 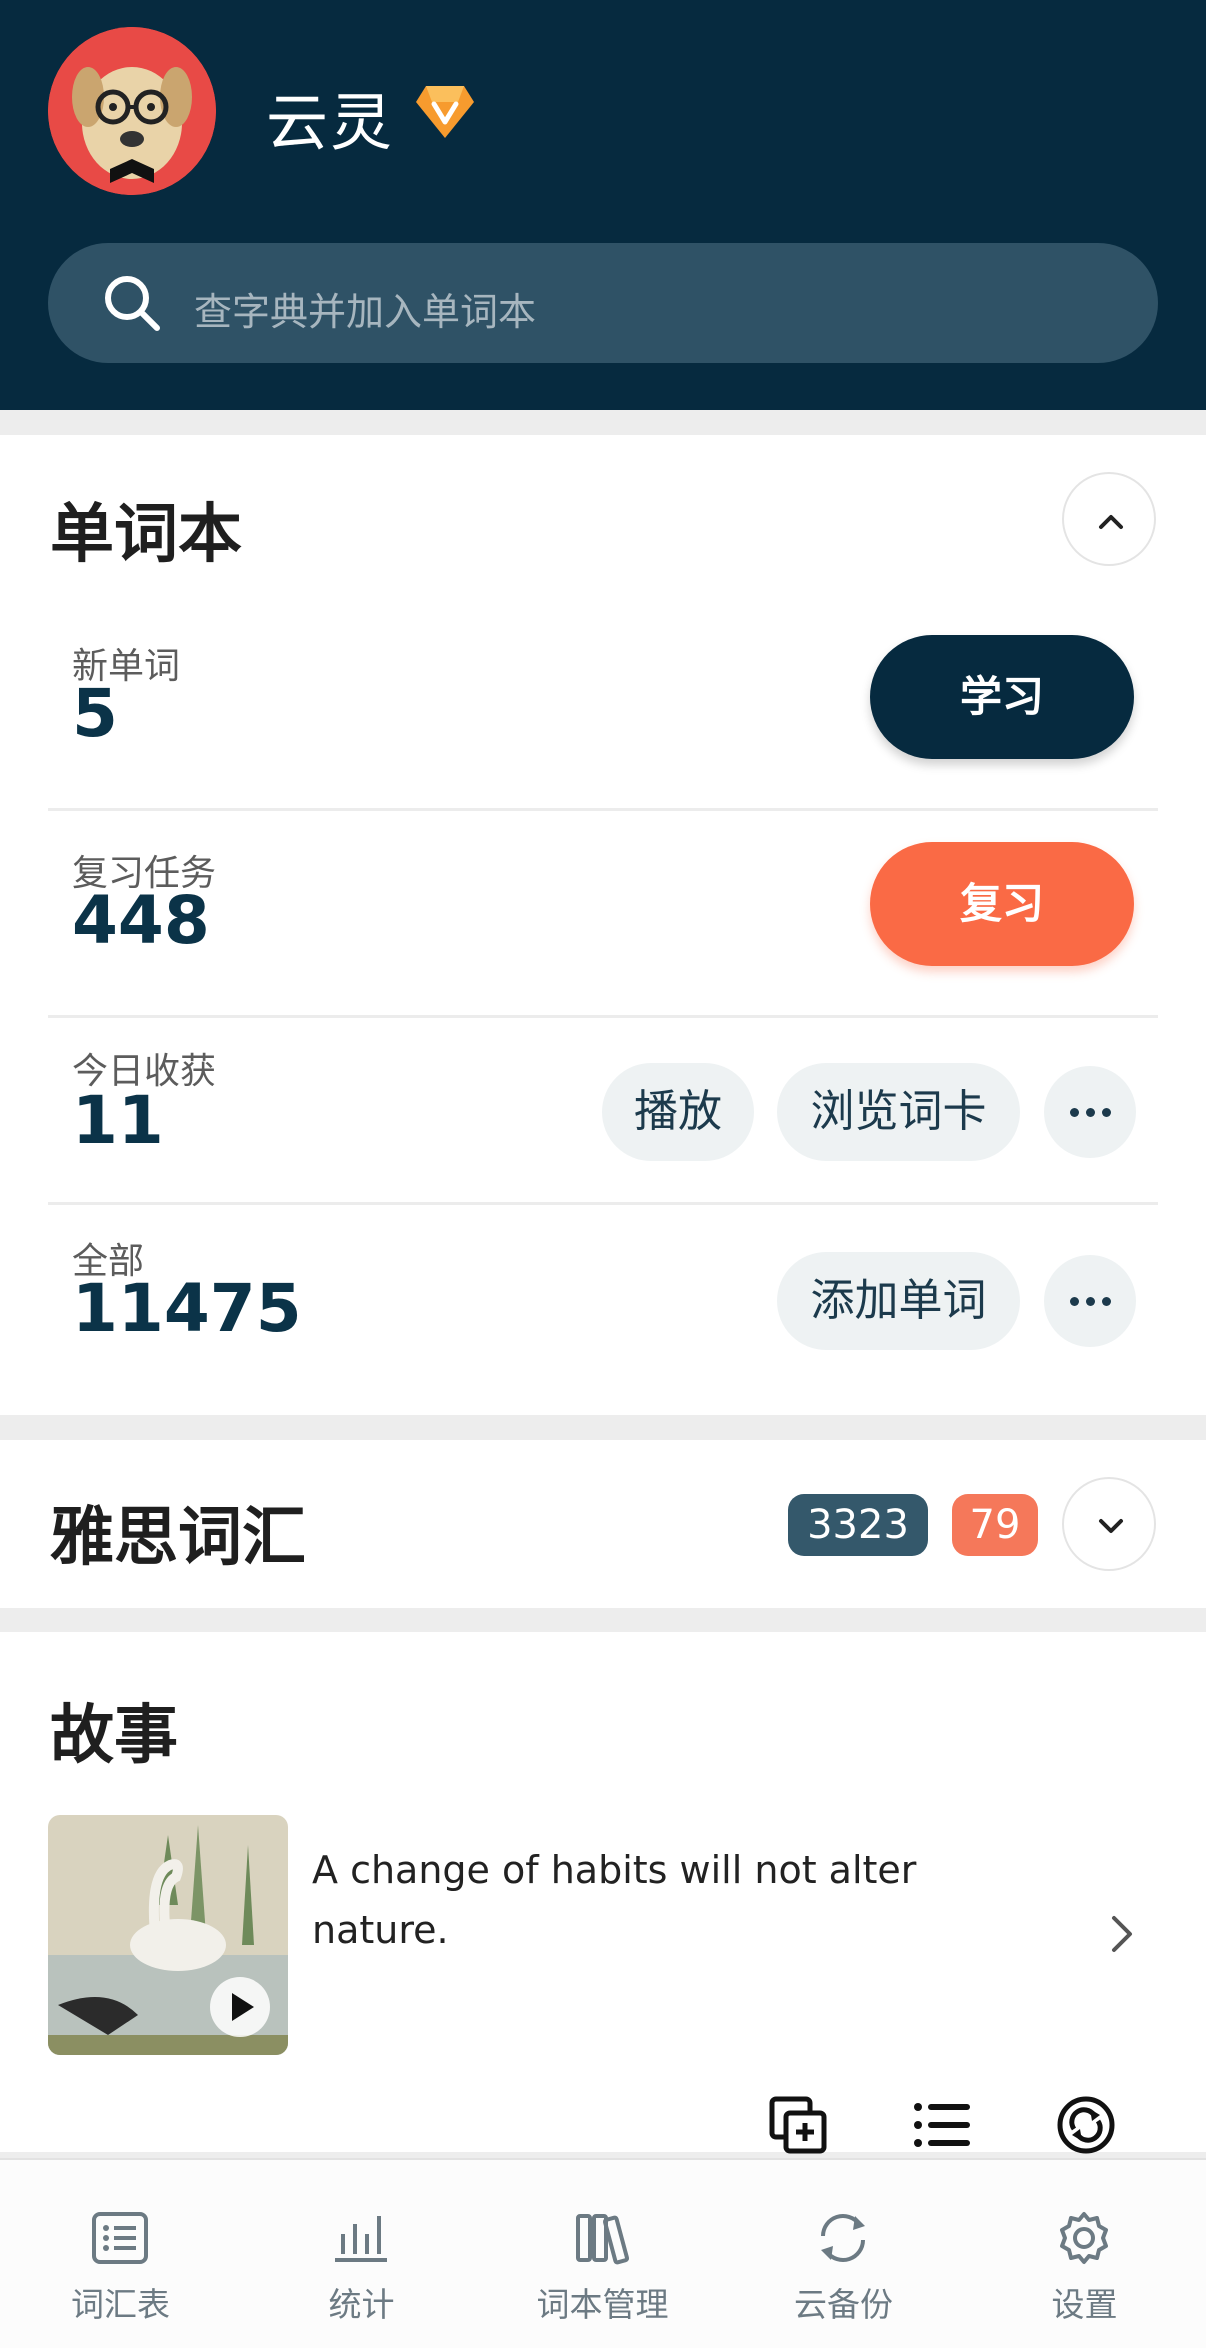 I want to click on add-card-icon, so click(x=798, y=2125).